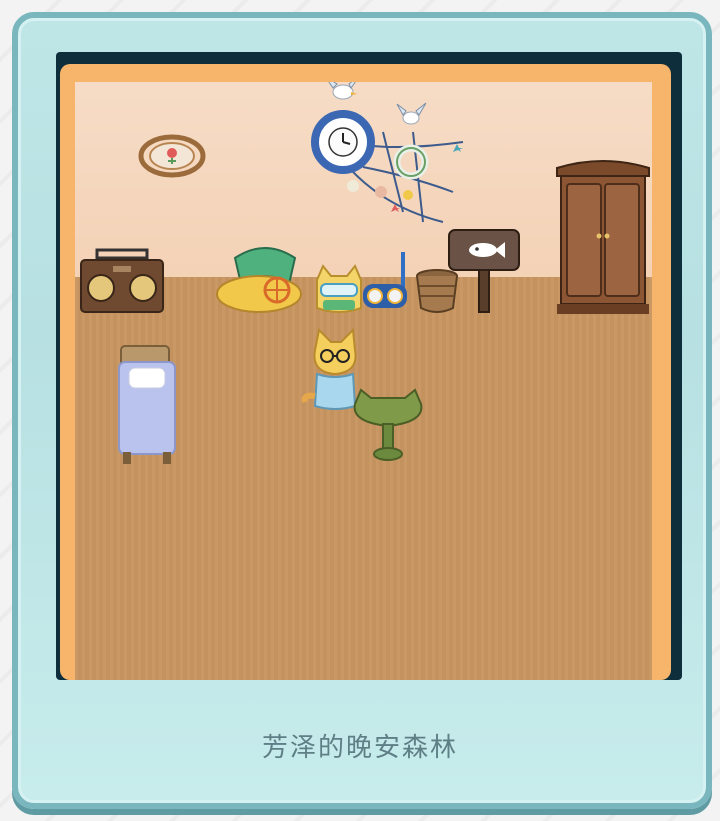 This screenshot has height=821, width=720. I want to click on beach-cradle-icon, so click(261, 278).